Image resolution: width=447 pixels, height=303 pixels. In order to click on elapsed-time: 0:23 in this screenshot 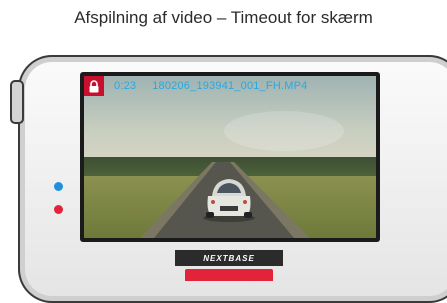, I will do `click(125, 86)`.